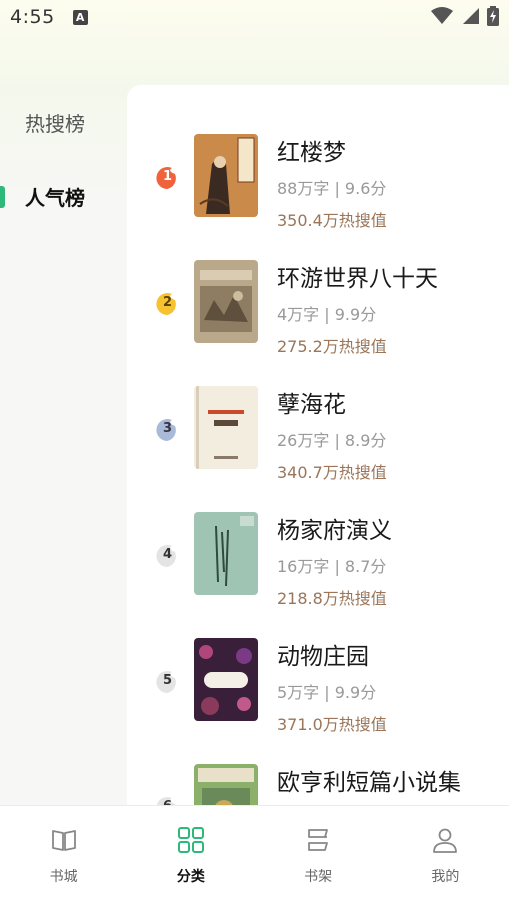  I want to click on book-item: 6 欧亨利短篇小说集, so click(318, 760).